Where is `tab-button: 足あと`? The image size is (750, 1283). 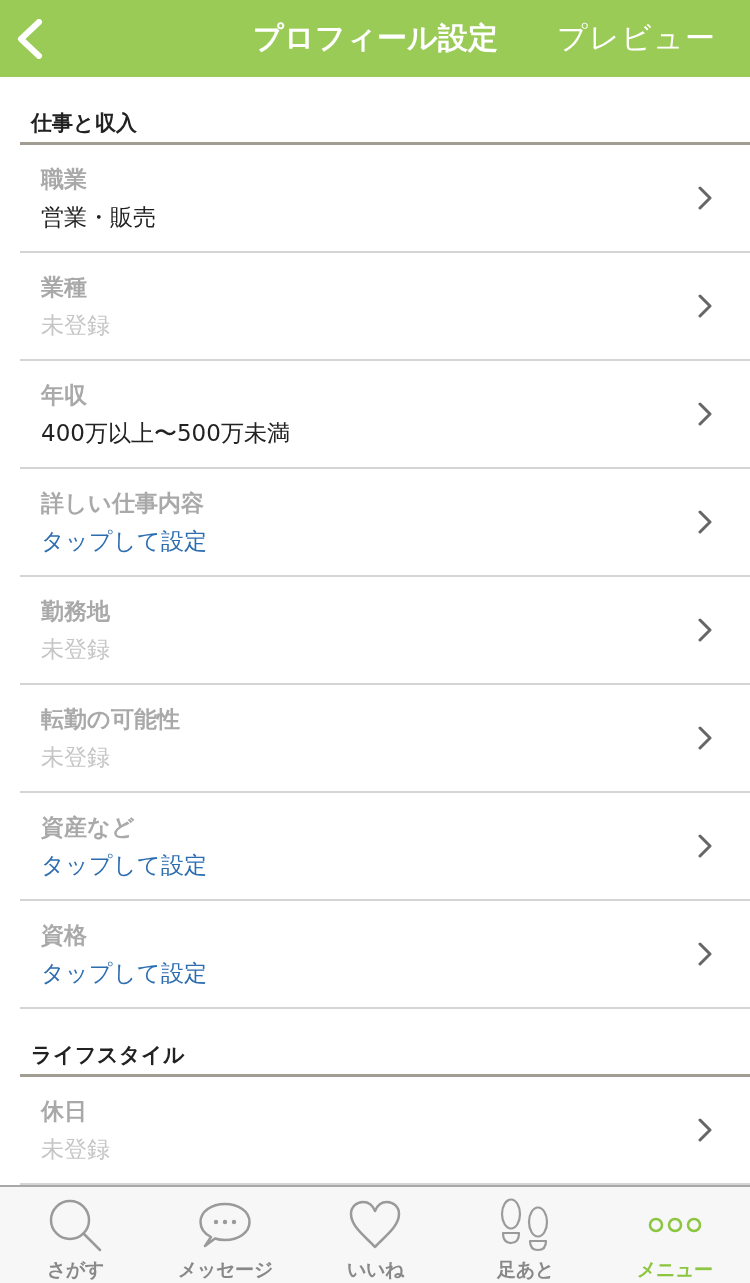 tab-button: 足あと is located at coordinates (525, 1235).